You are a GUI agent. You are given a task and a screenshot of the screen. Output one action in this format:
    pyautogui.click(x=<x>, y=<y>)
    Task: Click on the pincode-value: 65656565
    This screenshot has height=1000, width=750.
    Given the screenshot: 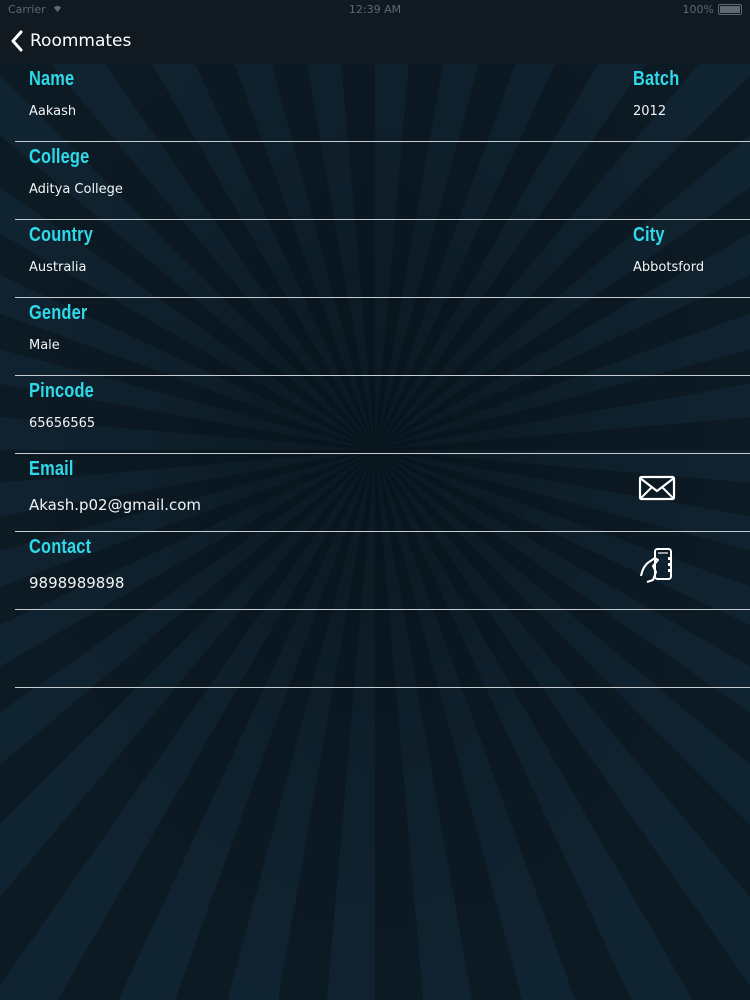 What is the action you would take?
    pyautogui.click(x=62, y=423)
    